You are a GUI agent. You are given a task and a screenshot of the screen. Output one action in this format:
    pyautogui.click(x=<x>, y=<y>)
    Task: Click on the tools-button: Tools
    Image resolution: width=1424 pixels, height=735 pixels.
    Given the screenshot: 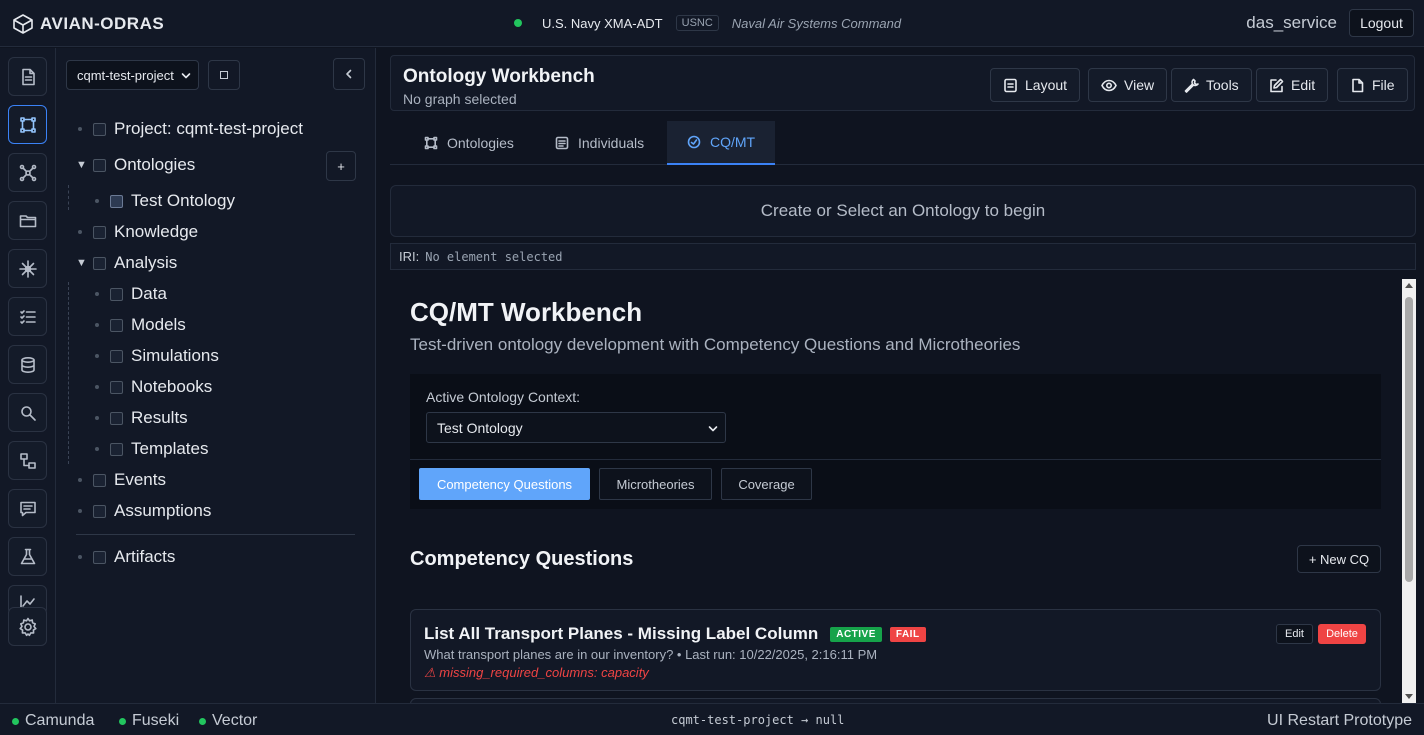 What is the action you would take?
    pyautogui.click(x=1211, y=85)
    